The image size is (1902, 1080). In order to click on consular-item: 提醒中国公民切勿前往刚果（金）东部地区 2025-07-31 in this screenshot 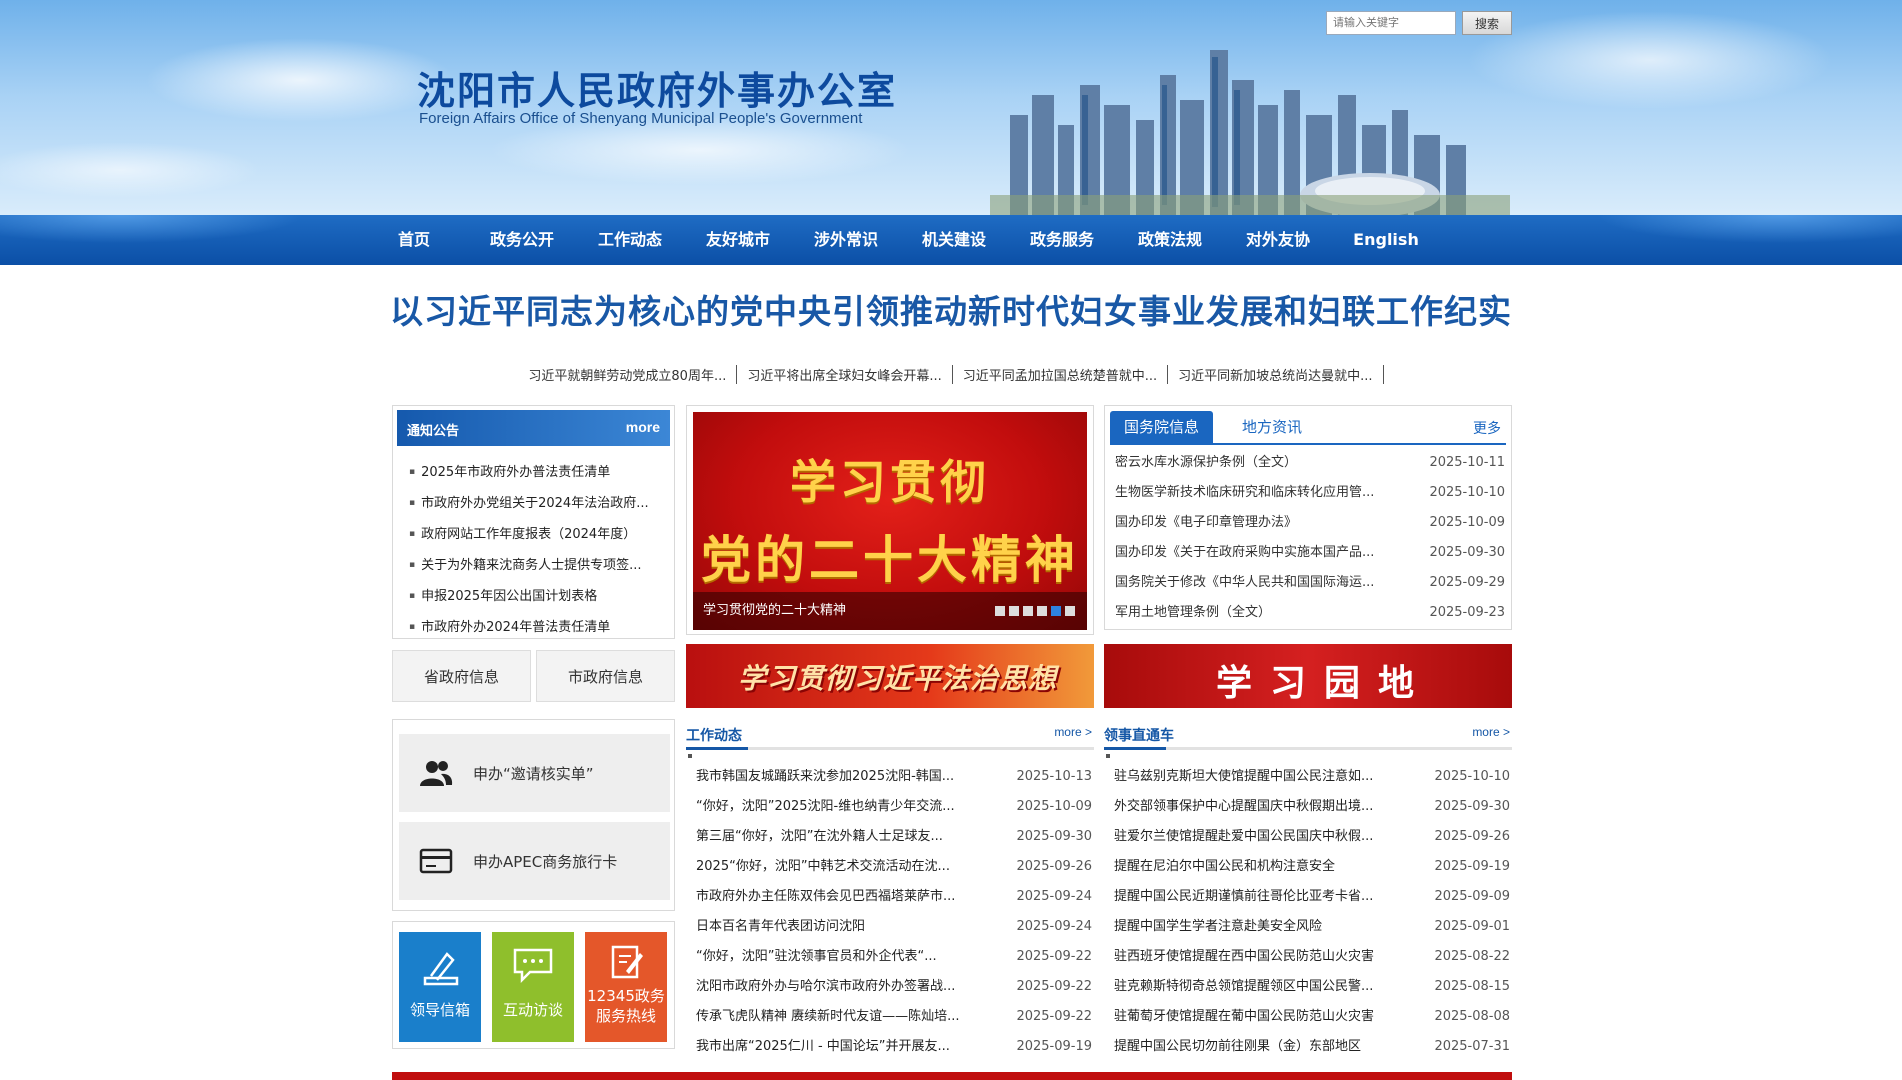, I will do `click(1308, 1047)`.